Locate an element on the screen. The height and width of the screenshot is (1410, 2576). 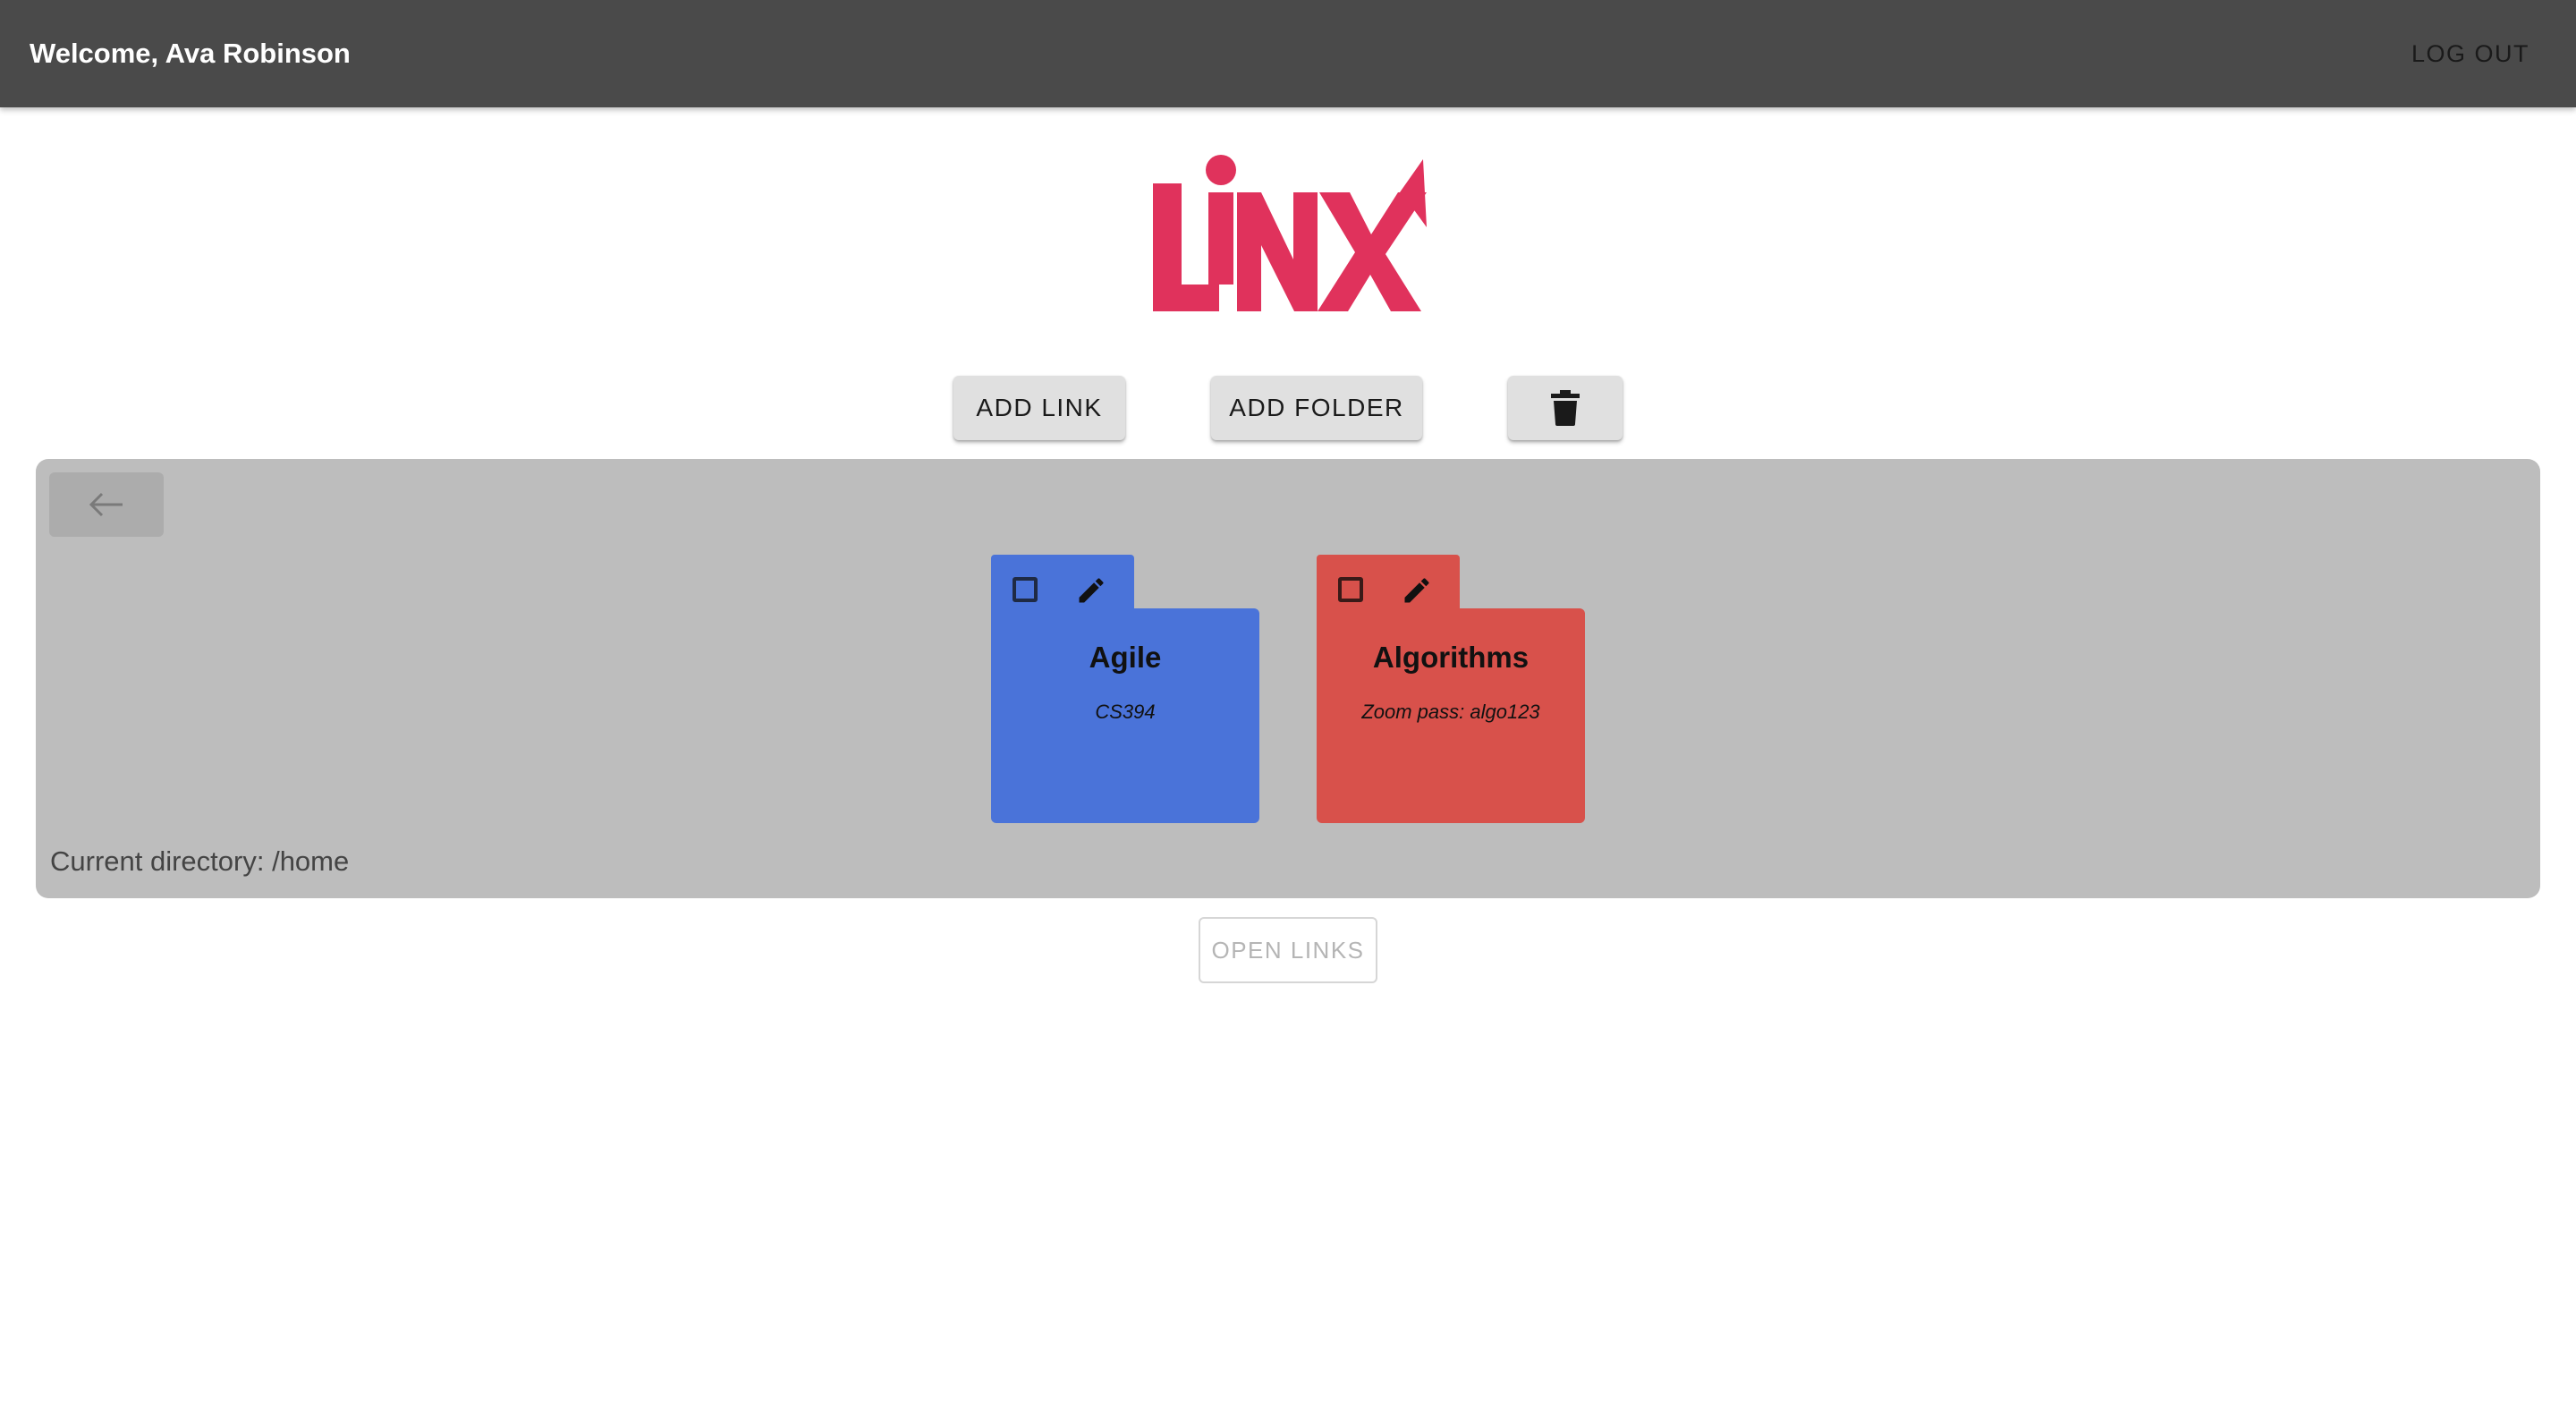
folder-description: Zoom pass: algo123 is located at coordinates (1450, 712).